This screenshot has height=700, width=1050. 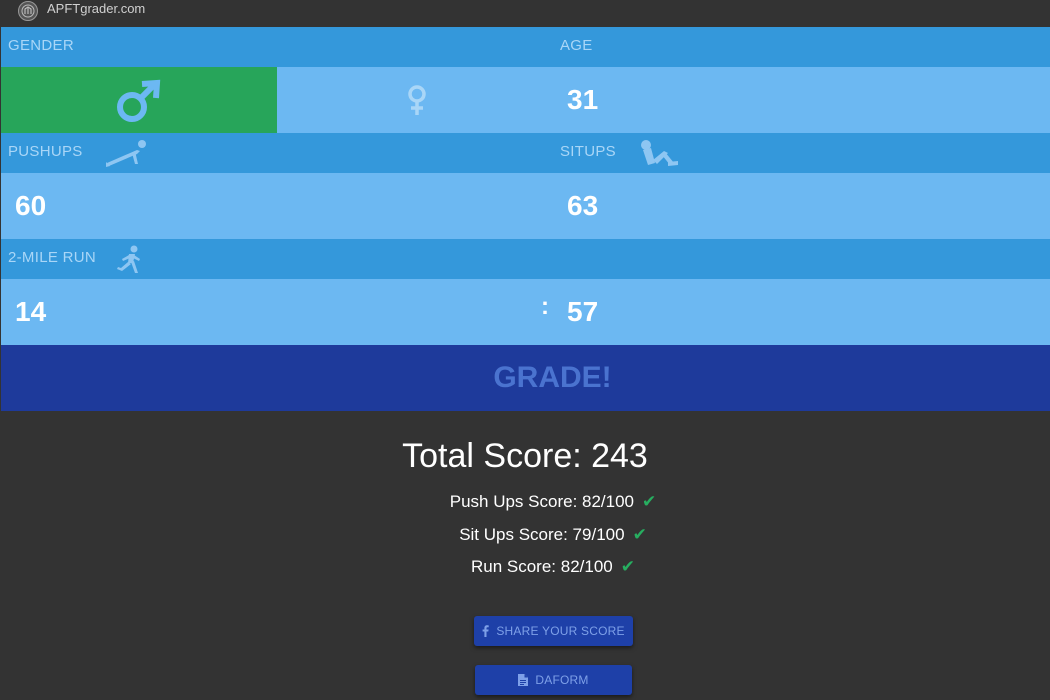 I want to click on situp-figure-icon, so click(x=659, y=153).